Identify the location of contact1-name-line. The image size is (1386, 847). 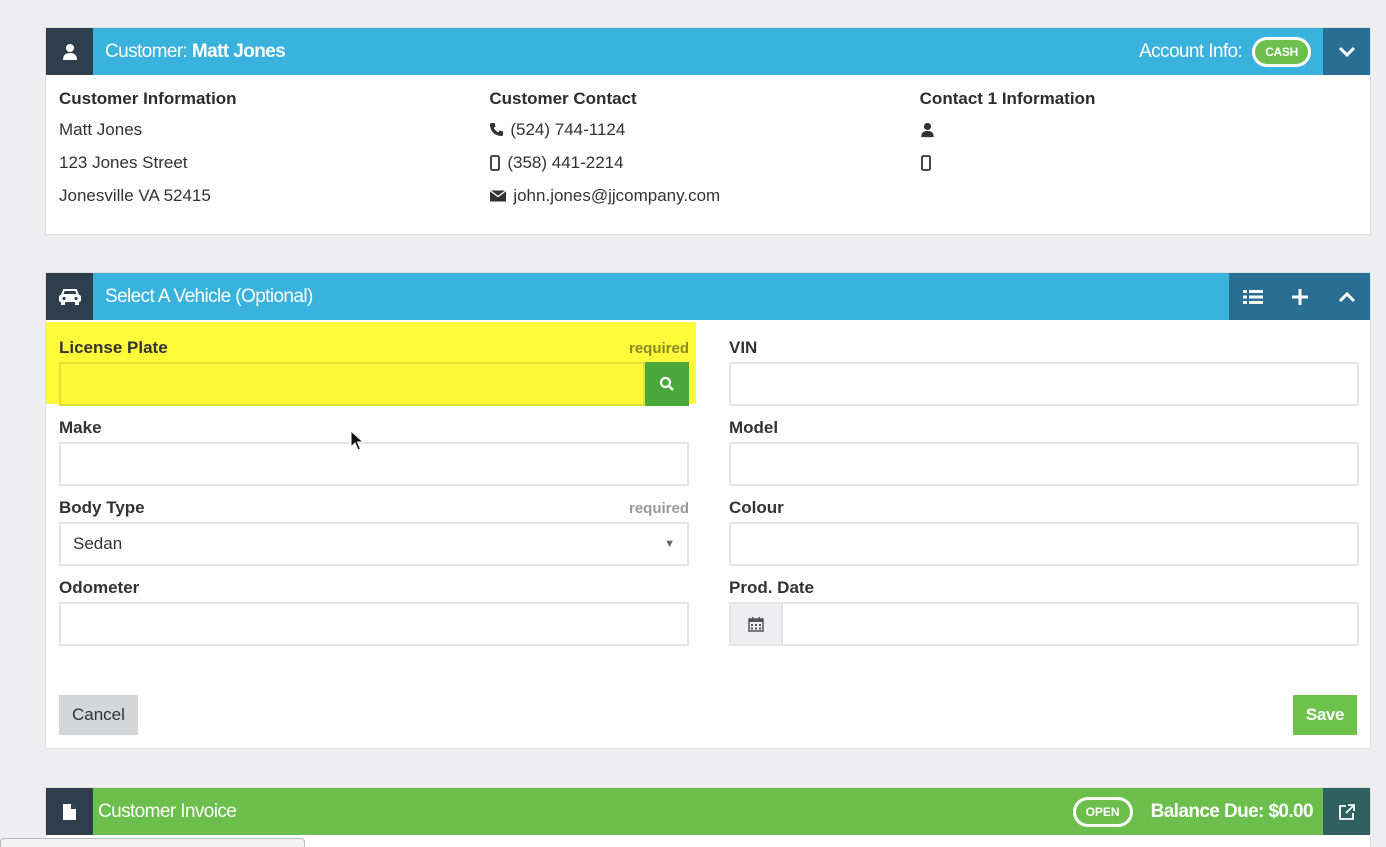
(1138, 136).